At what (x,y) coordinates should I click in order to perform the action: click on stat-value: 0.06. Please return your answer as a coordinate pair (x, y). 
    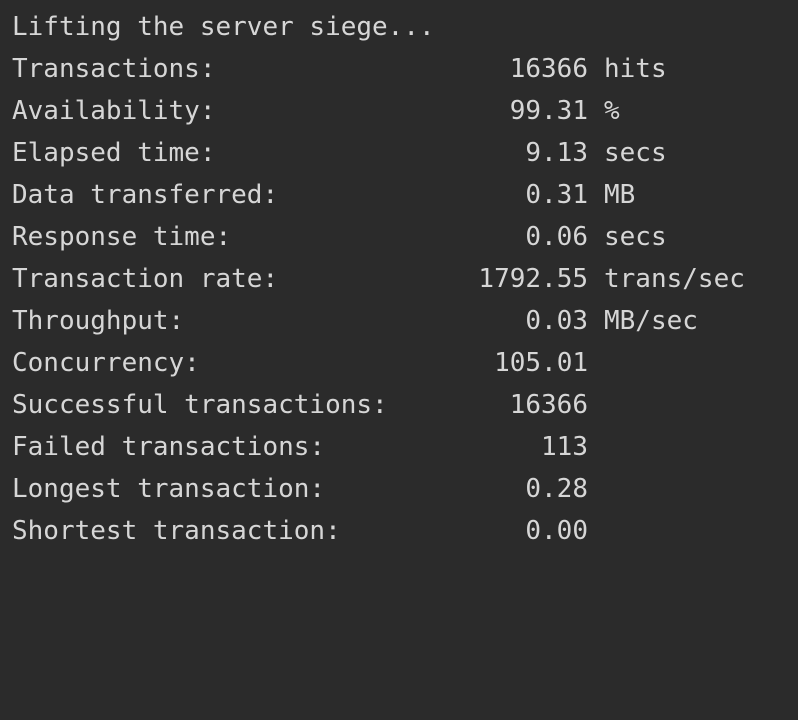
    Looking at the image, I should click on (556, 237).